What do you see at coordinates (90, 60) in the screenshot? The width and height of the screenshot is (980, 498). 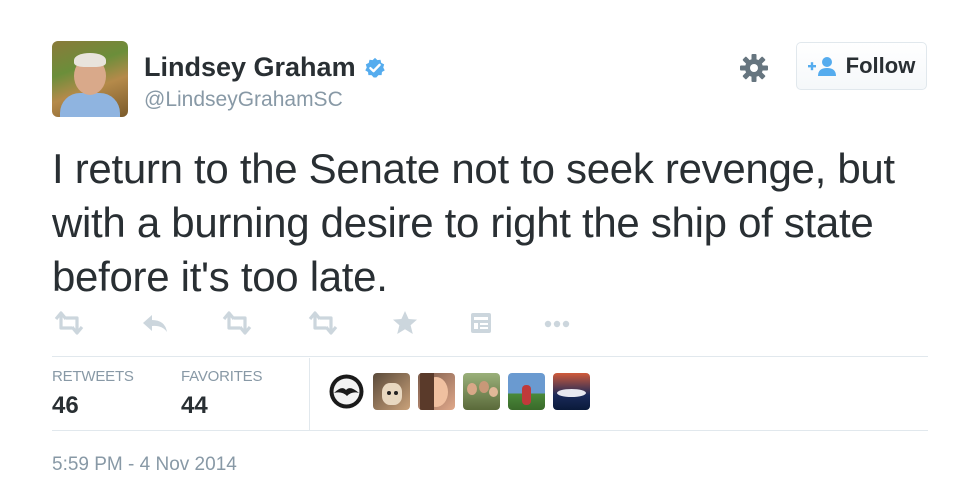 I see `avatar-hair` at bounding box center [90, 60].